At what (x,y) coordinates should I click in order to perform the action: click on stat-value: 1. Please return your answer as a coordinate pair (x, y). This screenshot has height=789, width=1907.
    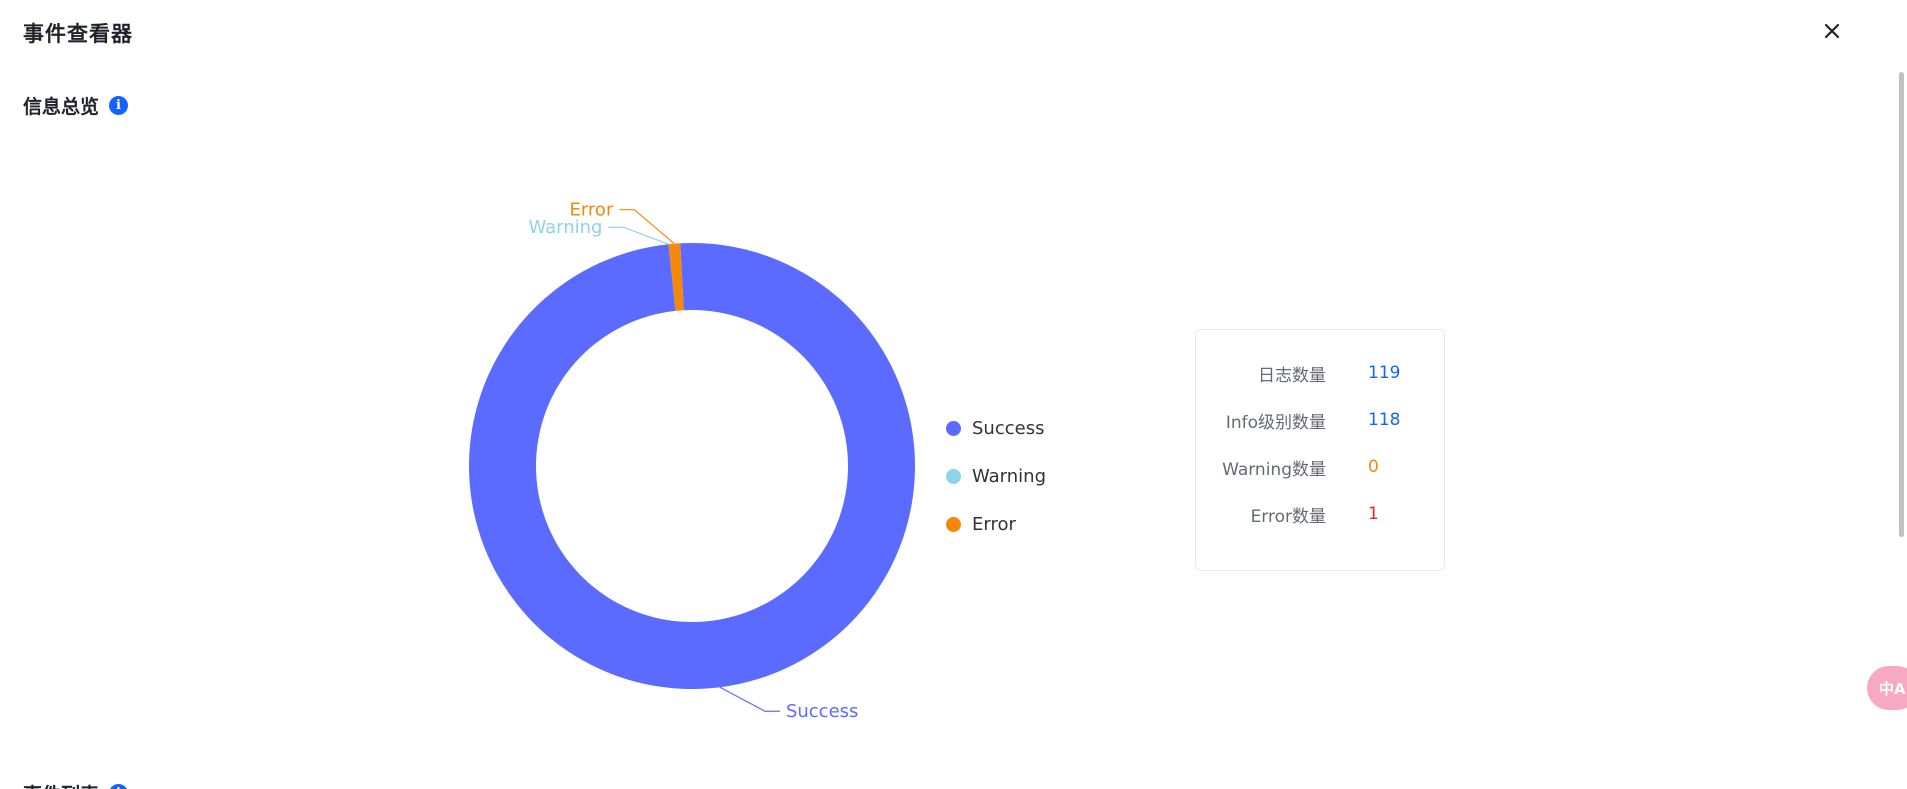
    Looking at the image, I should click on (1373, 514).